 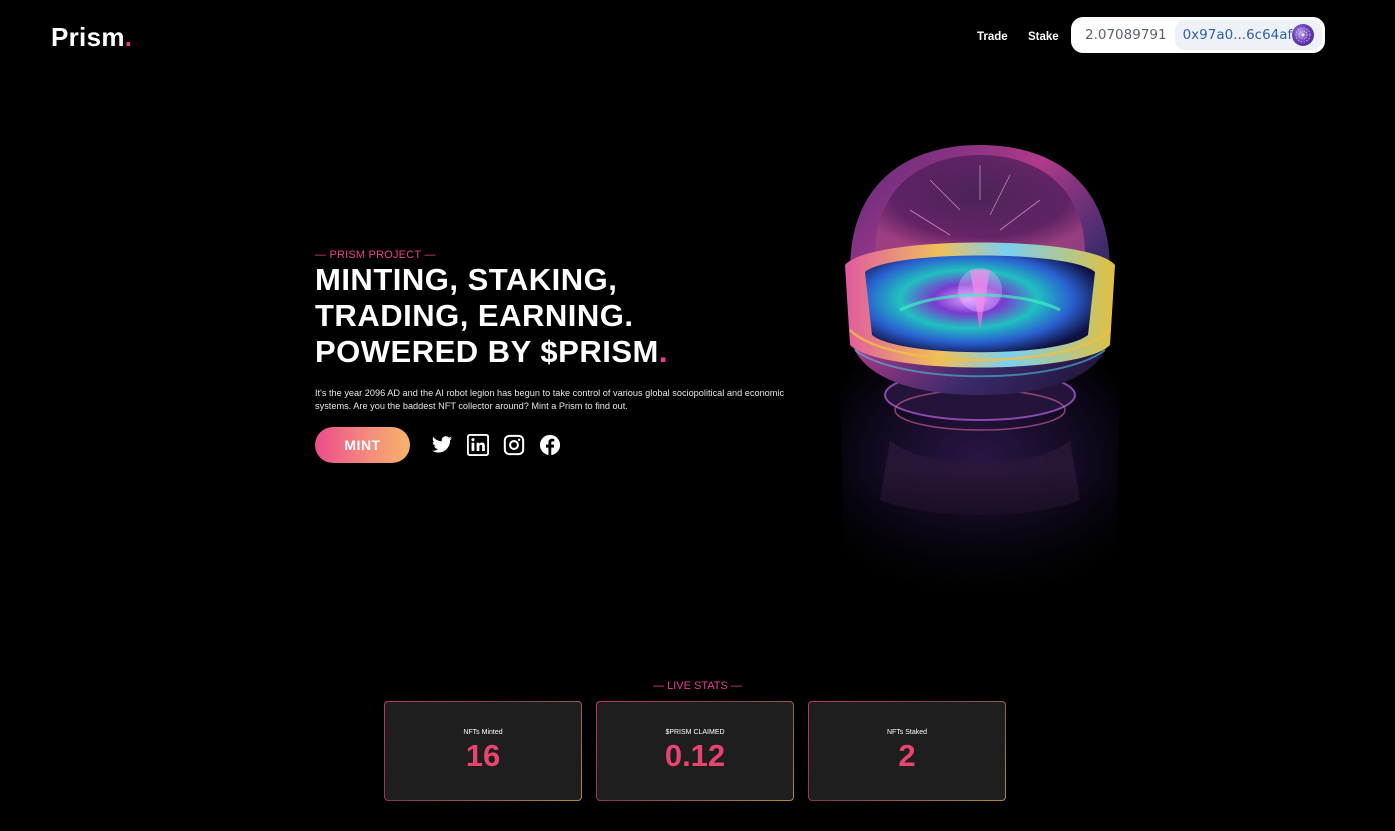 What do you see at coordinates (375, 255) in the screenshot?
I see `hero-kicker: — PRISM PROJECT —` at bounding box center [375, 255].